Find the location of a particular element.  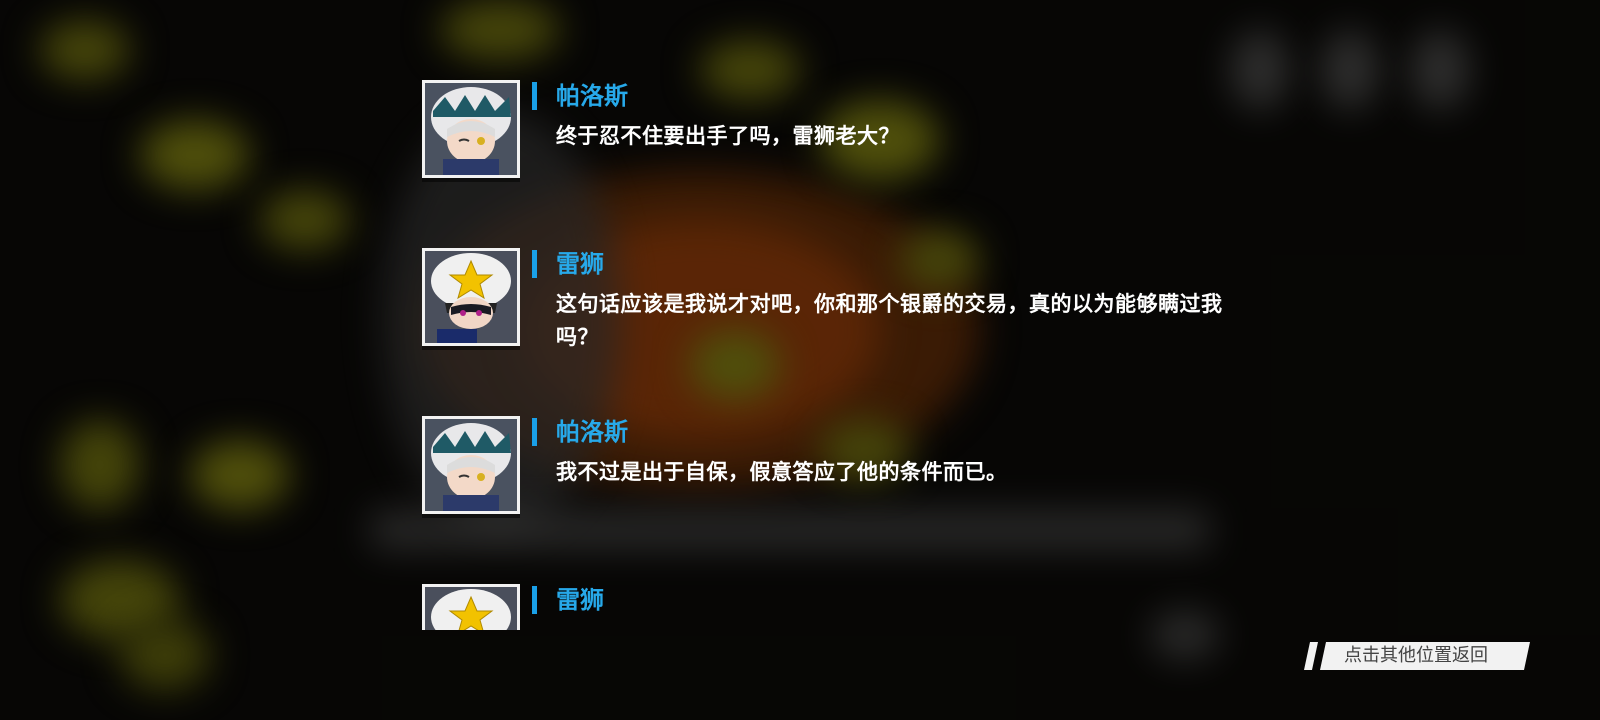

dialogue-entry: 帕洛斯 我不过是出于自保，假意答应了他的条件而已。 is located at coordinates (830, 498).